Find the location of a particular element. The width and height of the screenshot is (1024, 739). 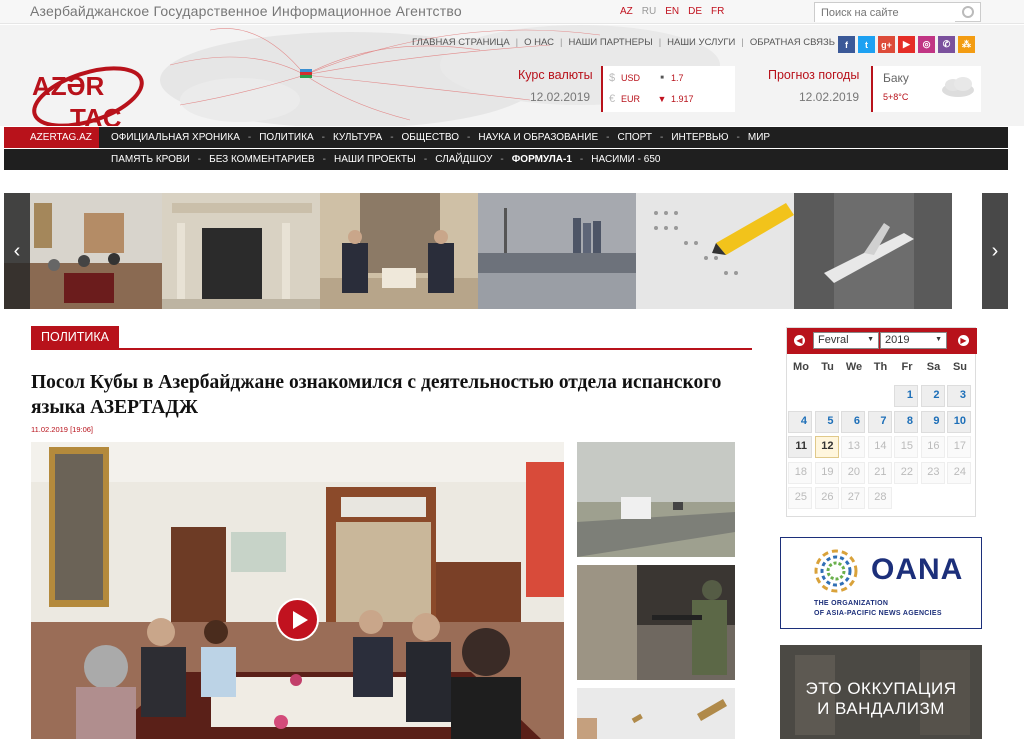

calendar-month-value: Fevral is located at coordinates (833, 340).